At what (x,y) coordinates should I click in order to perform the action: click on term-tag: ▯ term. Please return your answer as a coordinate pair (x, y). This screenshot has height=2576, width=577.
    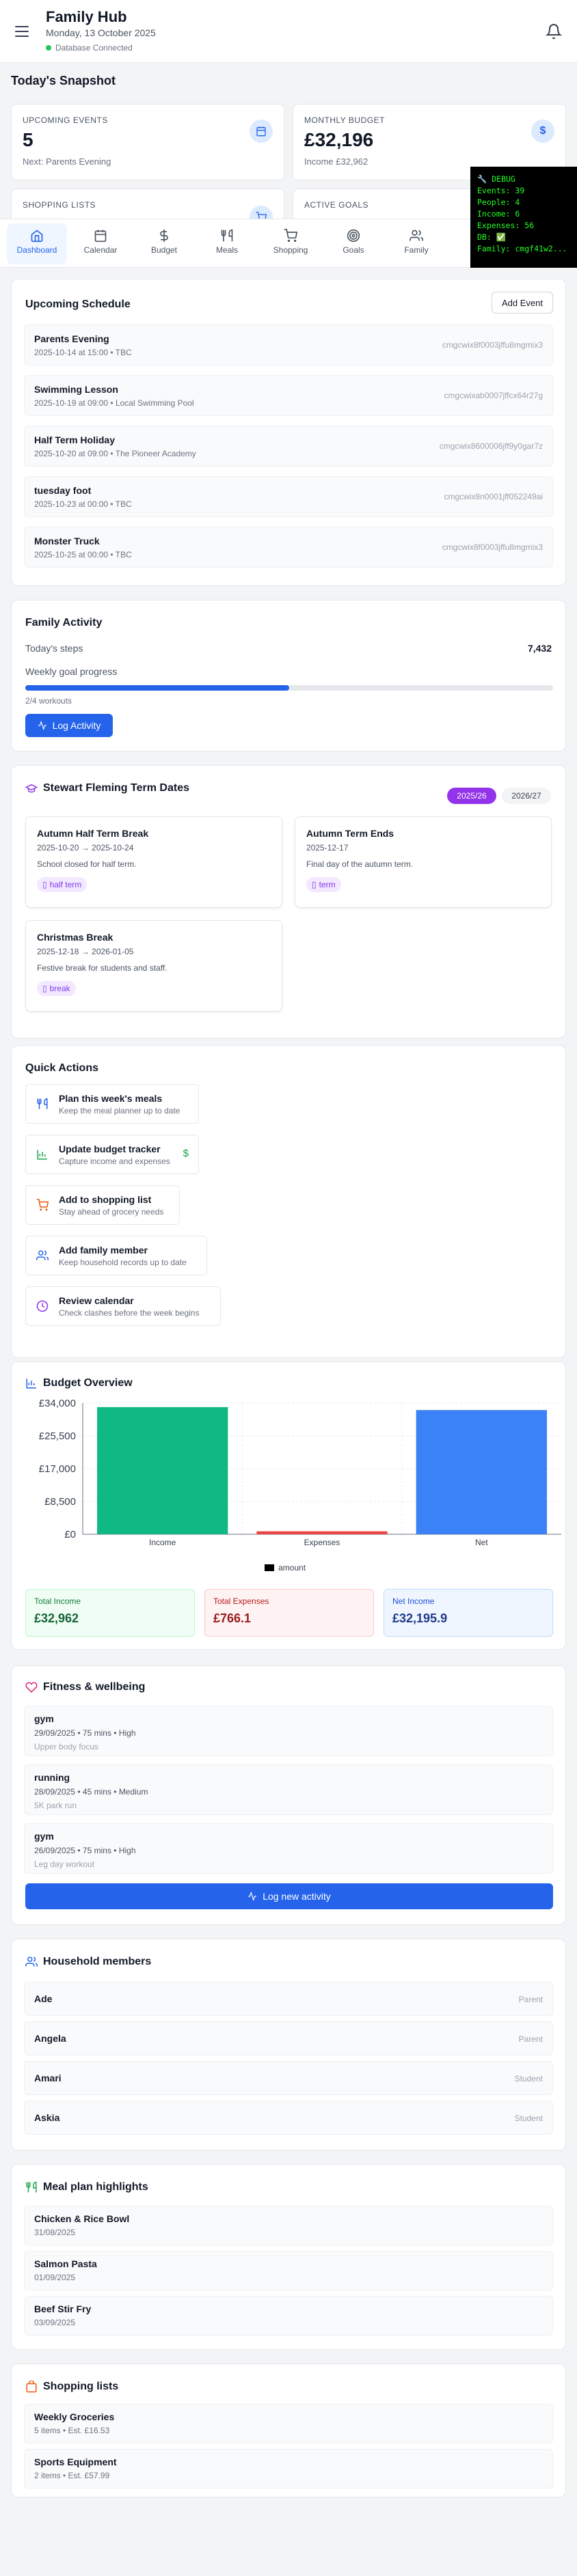
    Looking at the image, I should click on (323, 885).